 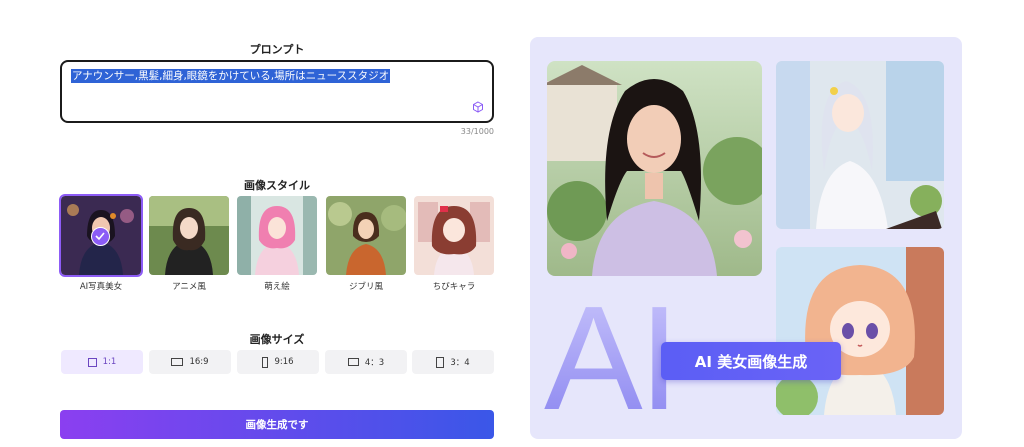 I want to click on style-label: ジブリ風, so click(x=365, y=287).